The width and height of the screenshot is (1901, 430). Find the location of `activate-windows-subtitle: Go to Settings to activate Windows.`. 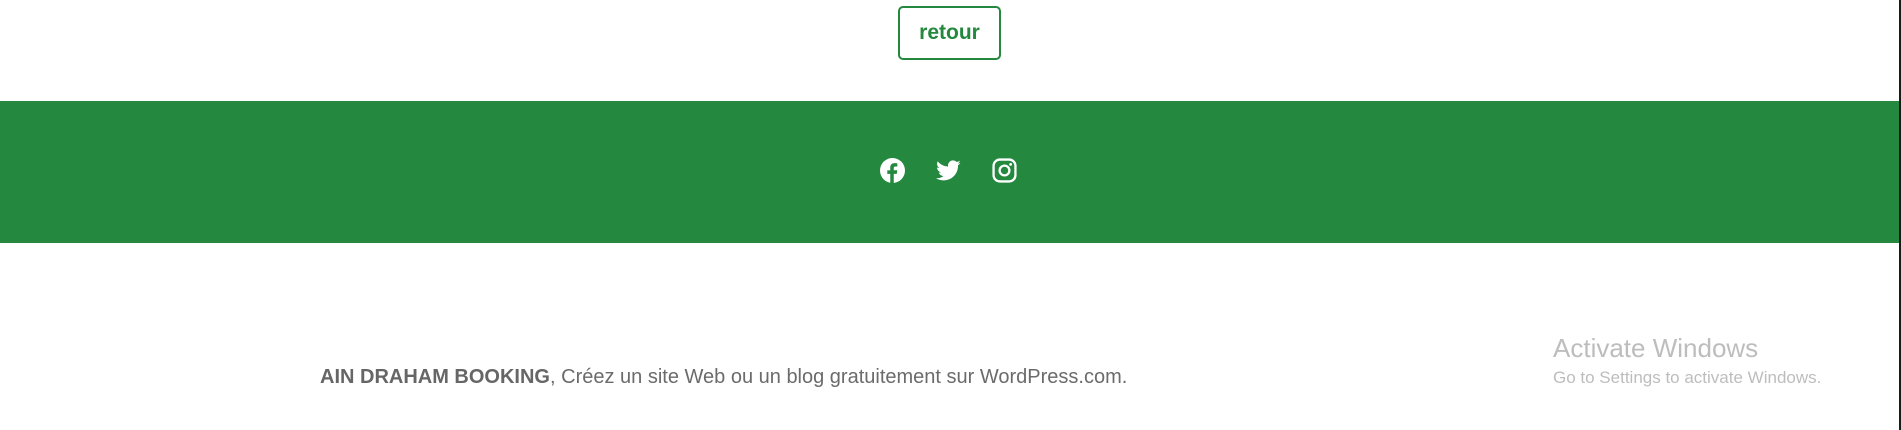

activate-windows-subtitle: Go to Settings to activate Windows. is located at coordinates (1687, 377).